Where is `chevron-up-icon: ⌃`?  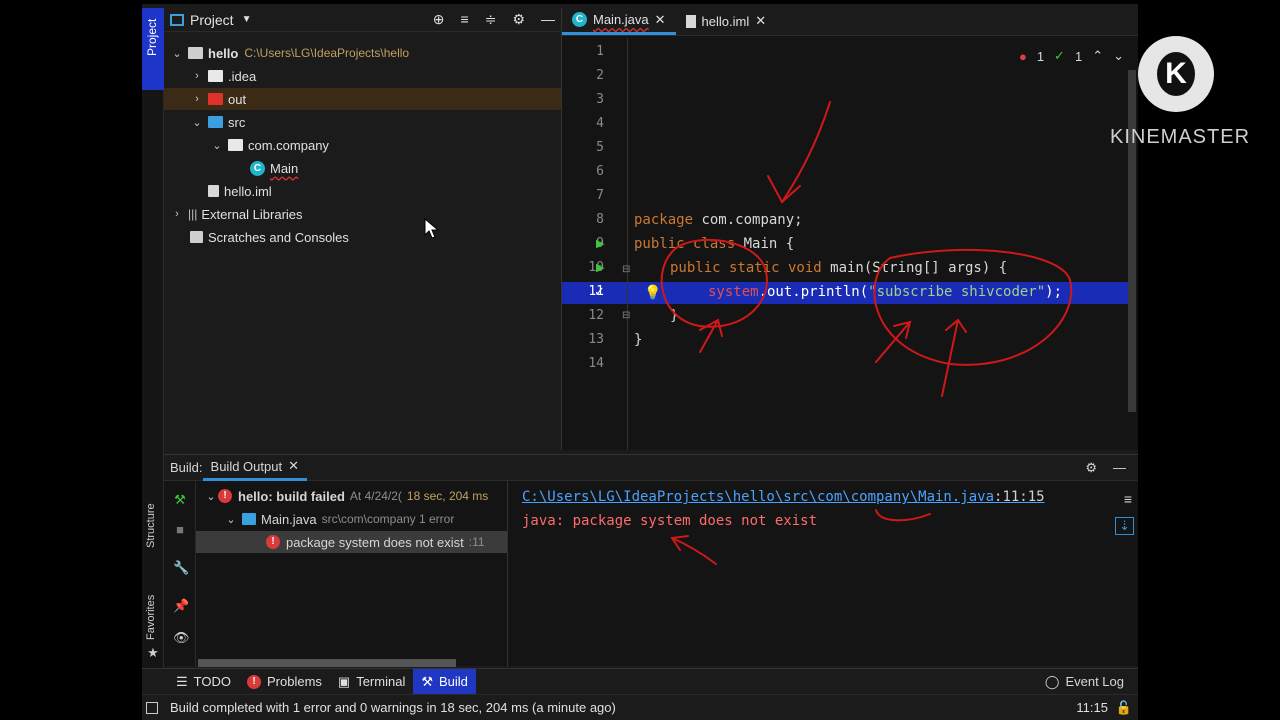
chevron-up-icon: ⌃ is located at coordinates (1097, 56).